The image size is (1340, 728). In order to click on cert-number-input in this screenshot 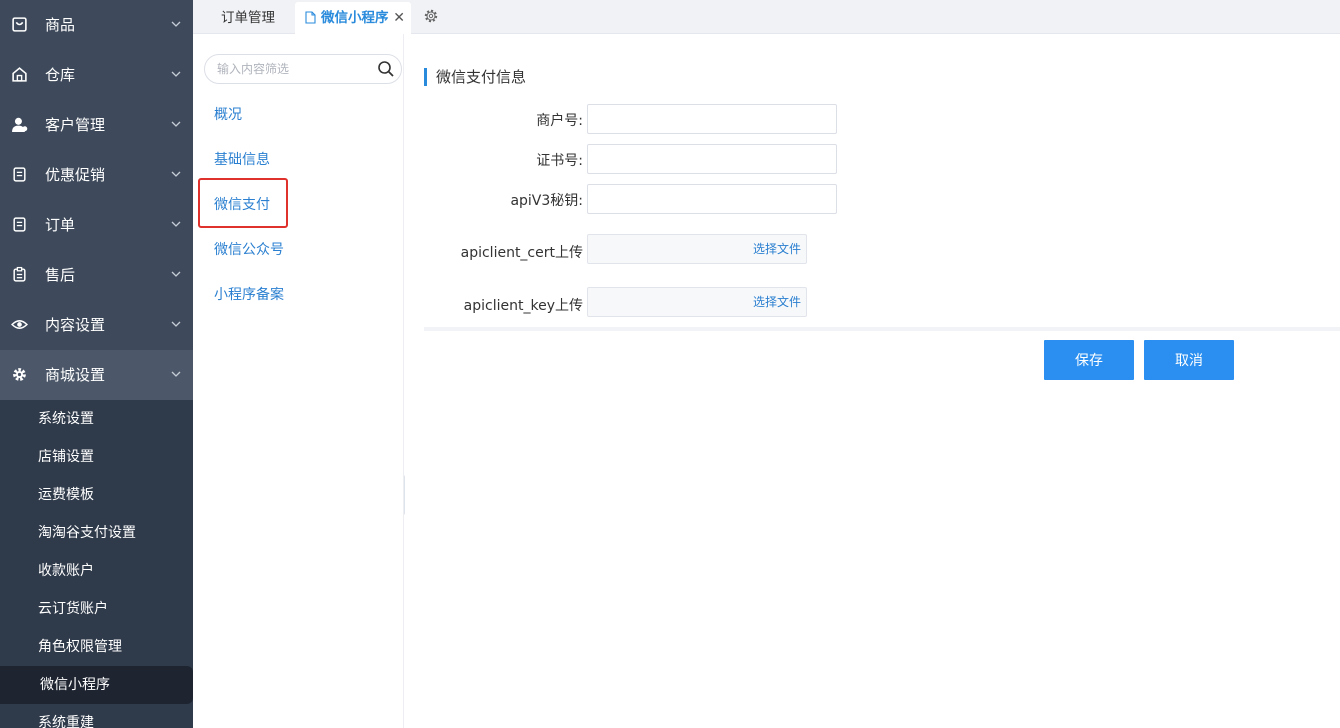, I will do `click(712, 159)`.